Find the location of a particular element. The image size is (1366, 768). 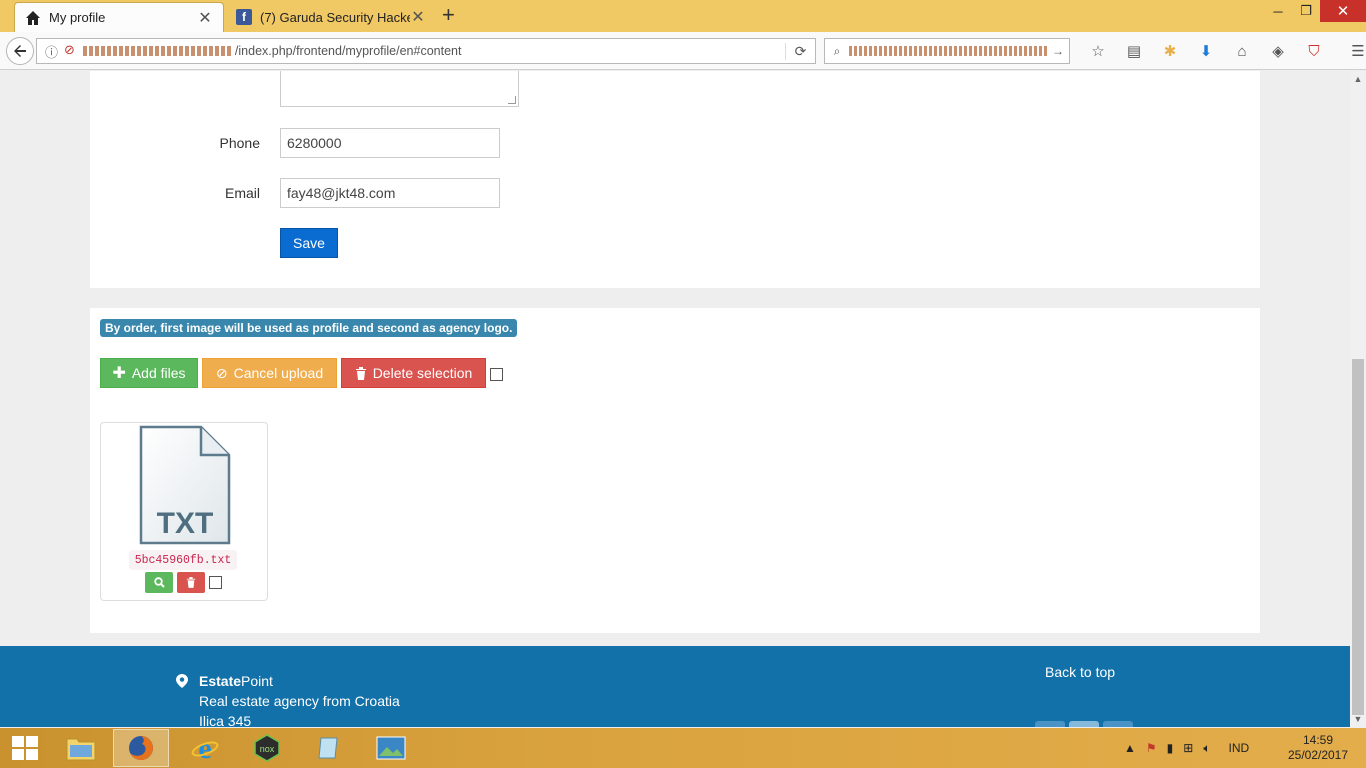

show-hidden-icons: ▲ is located at coordinates (1130, 748).